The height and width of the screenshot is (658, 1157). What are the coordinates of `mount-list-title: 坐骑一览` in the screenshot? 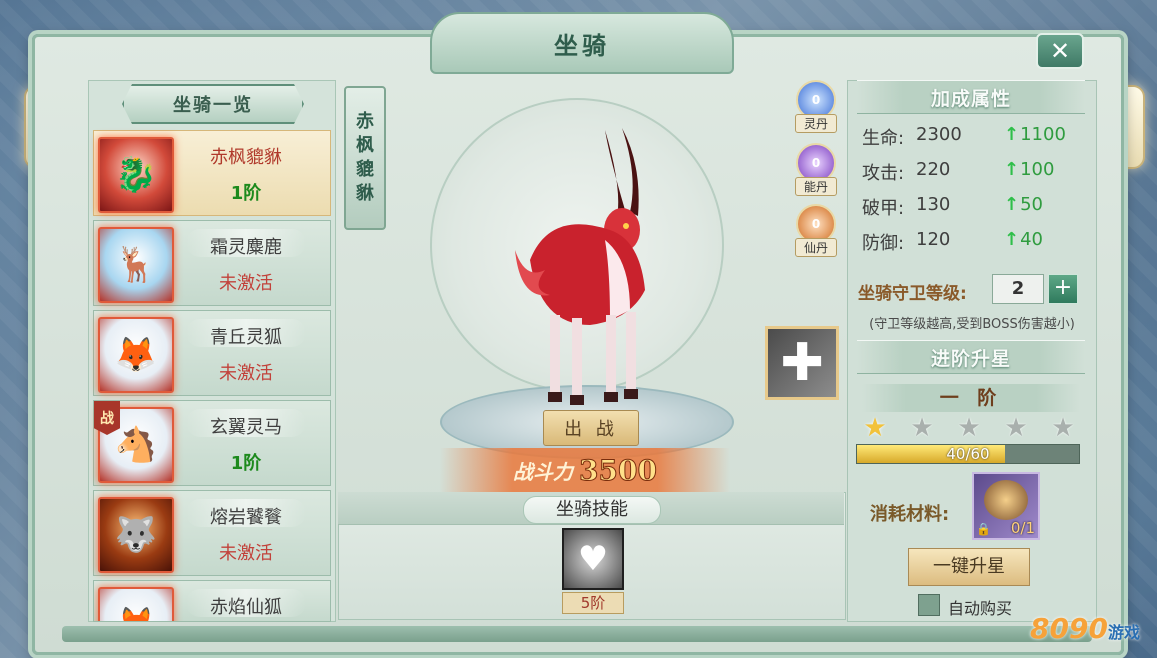 It's located at (213, 105).